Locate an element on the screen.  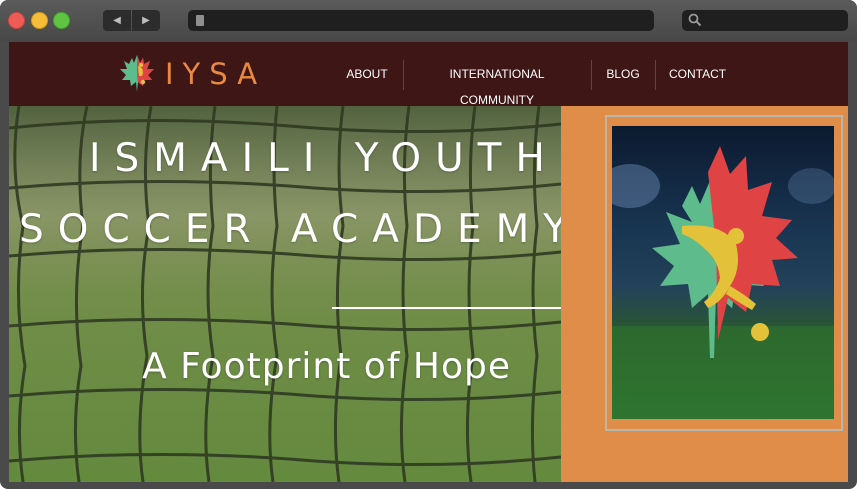
hero-tagline: A Footprint of Hope is located at coordinates (326, 366).